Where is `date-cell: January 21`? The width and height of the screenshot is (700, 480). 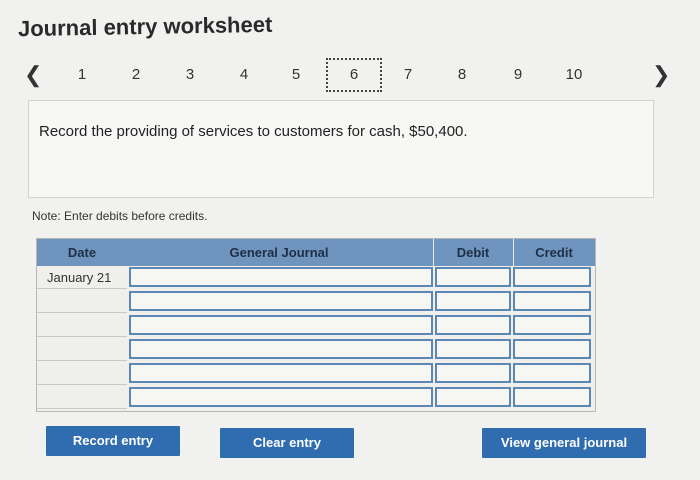 date-cell: January 21 is located at coordinates (82, 277).